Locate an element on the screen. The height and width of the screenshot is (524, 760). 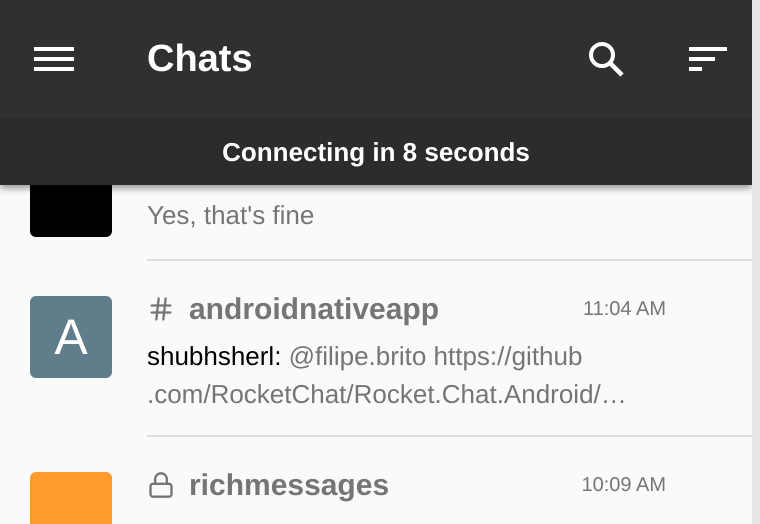
search-icon is located at coordinates (606, 59).